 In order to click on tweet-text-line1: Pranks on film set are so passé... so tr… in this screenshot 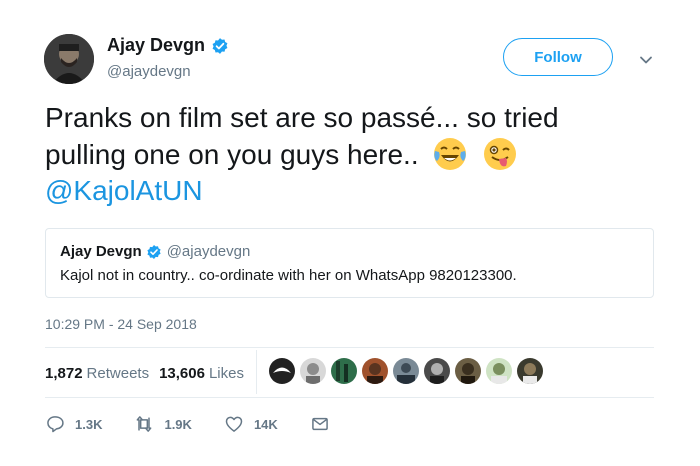, I will do `click(302, 117)`.